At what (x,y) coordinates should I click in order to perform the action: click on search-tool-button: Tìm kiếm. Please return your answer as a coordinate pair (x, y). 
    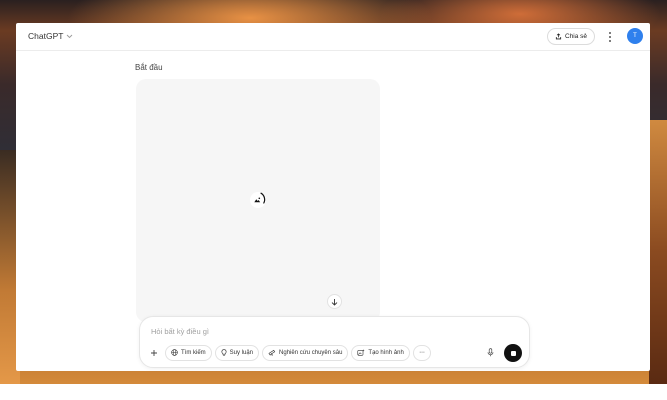
    Looking at the image, I should click on (188, 352).